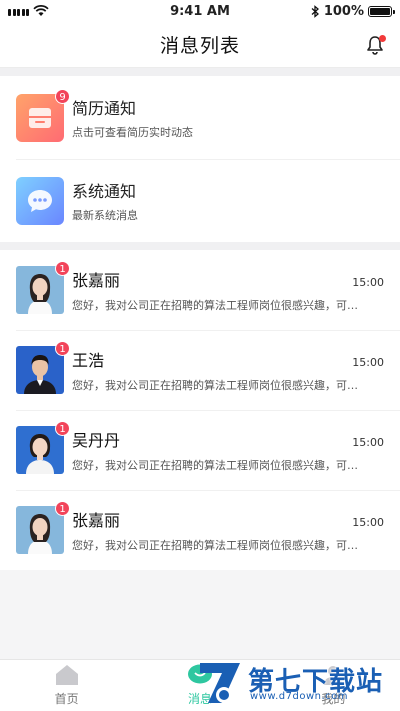  I want to click on status-time: 9:41 AM, so click(200, 11).